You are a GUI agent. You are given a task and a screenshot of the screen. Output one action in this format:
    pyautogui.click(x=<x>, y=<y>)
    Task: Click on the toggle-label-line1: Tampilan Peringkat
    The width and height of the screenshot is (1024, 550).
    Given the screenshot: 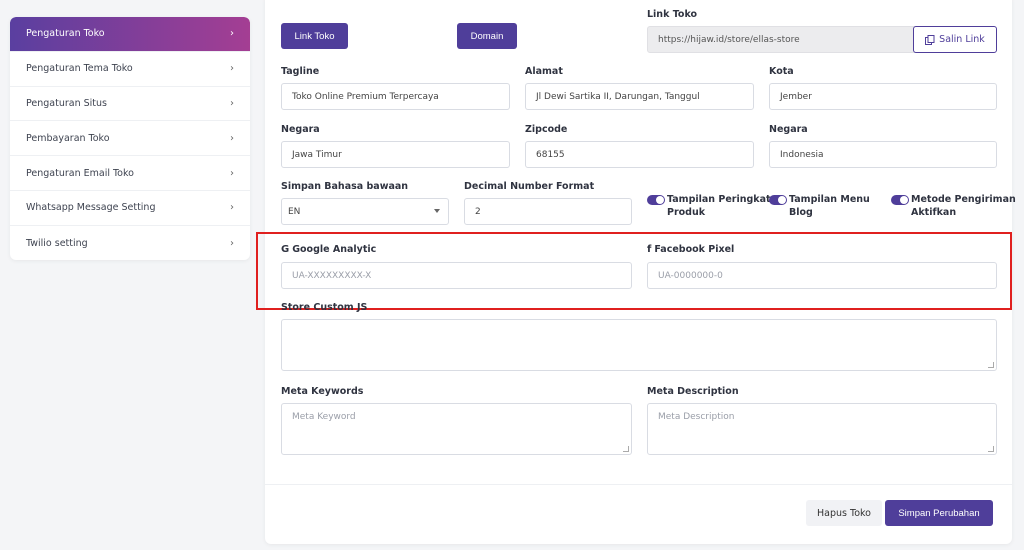 What is the action you would take?
    pyautogui.click(x=719, y=199)
    